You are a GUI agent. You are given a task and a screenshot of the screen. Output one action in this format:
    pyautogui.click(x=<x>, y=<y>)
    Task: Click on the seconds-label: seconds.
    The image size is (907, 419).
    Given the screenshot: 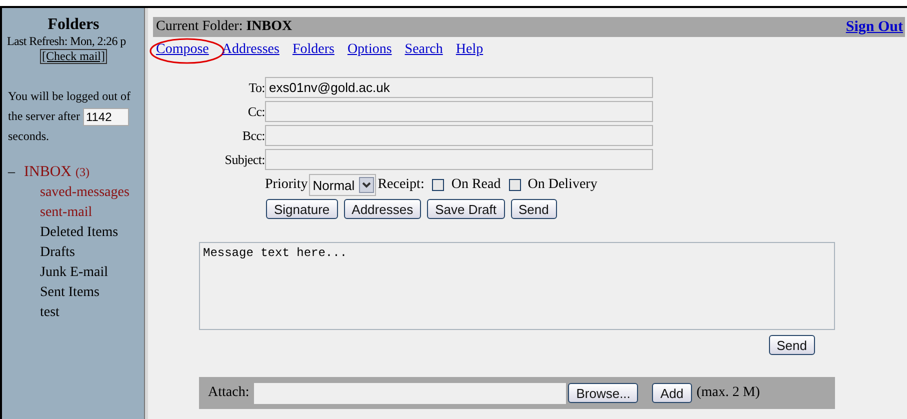 What is the action you would take?
    pyautogui.click(x=28, y=136)
    